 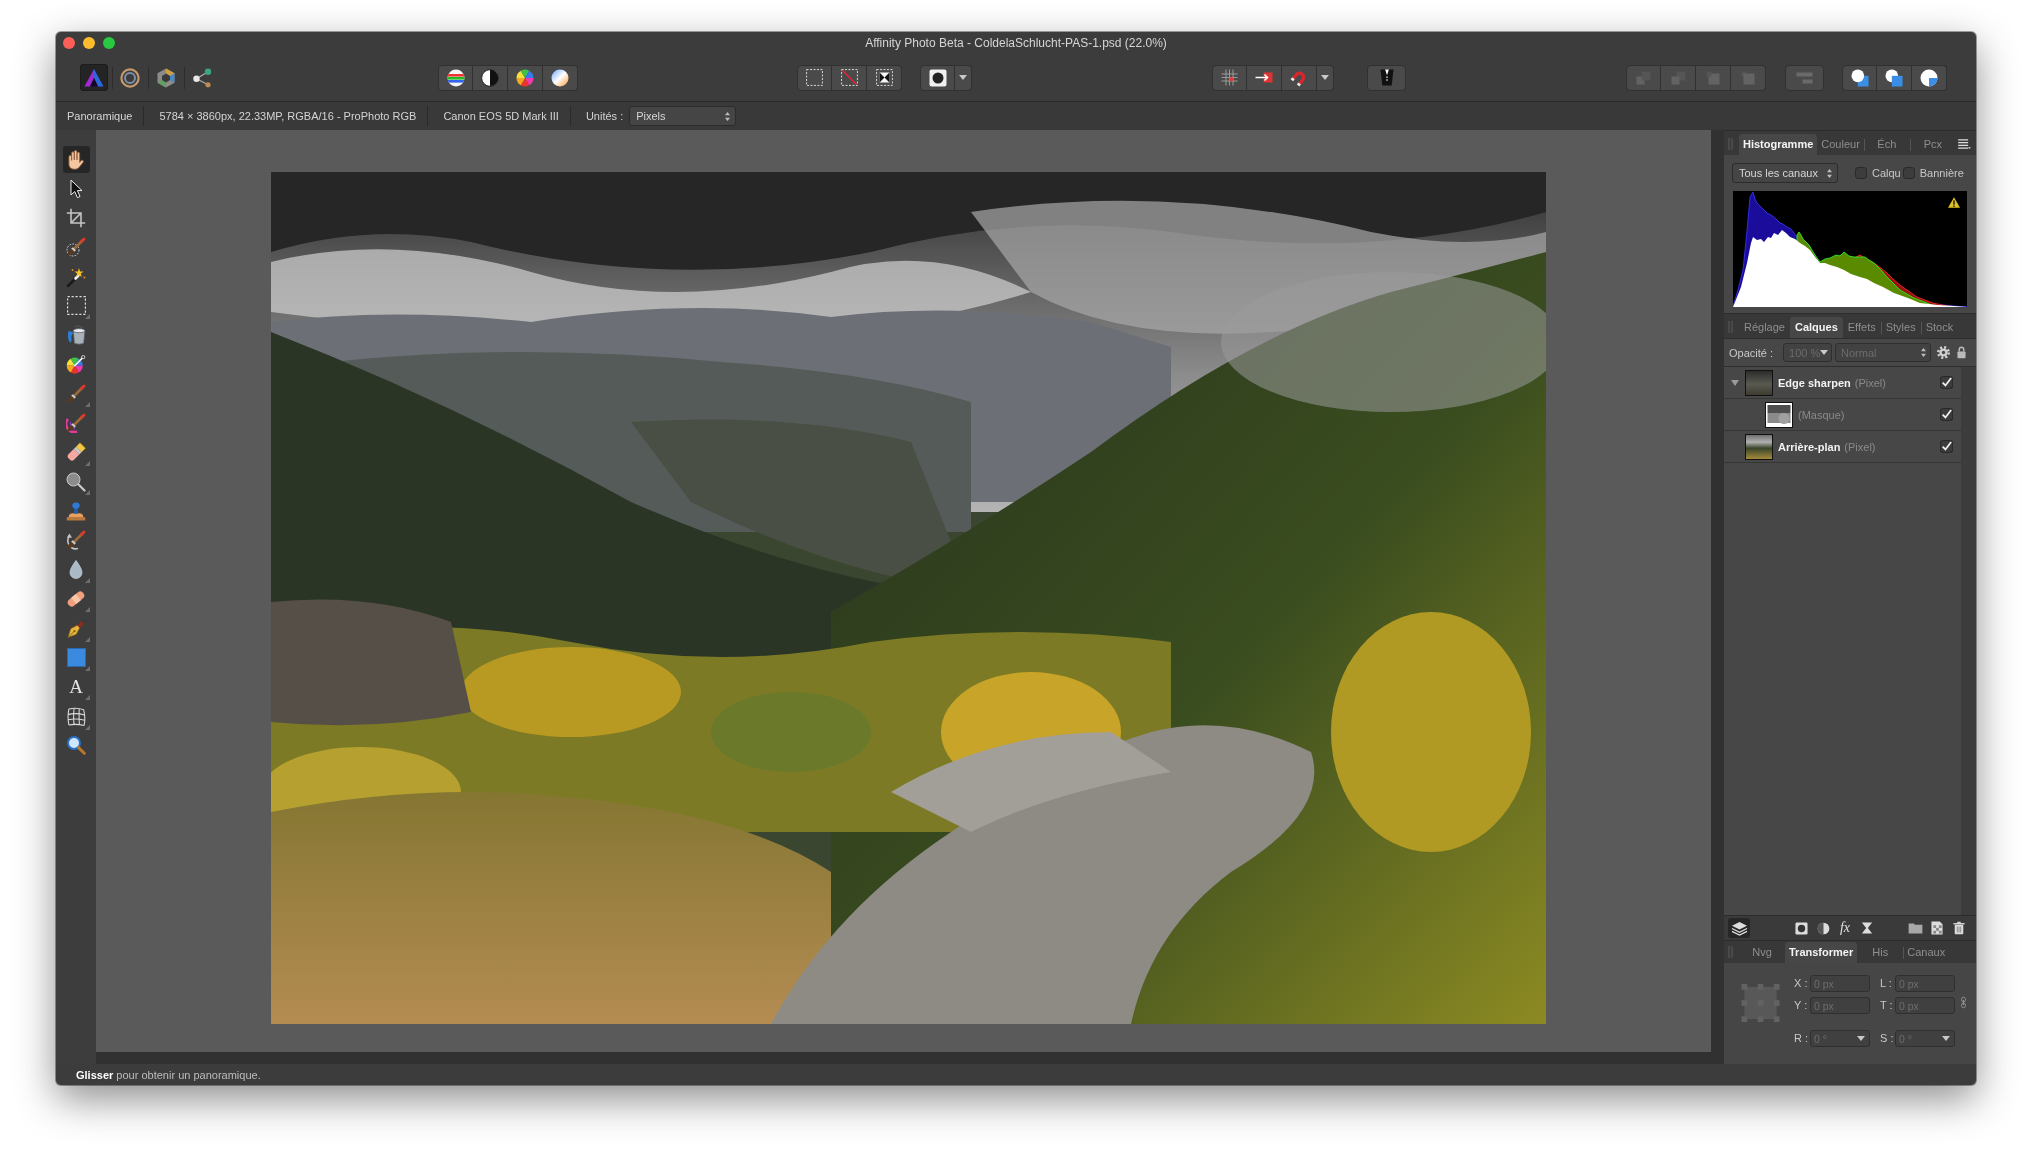 What do you see at coordinates (1886, 173) in the screenshot?
I see `checkbox-label: Calqu` at bounding box center [1886, 173].